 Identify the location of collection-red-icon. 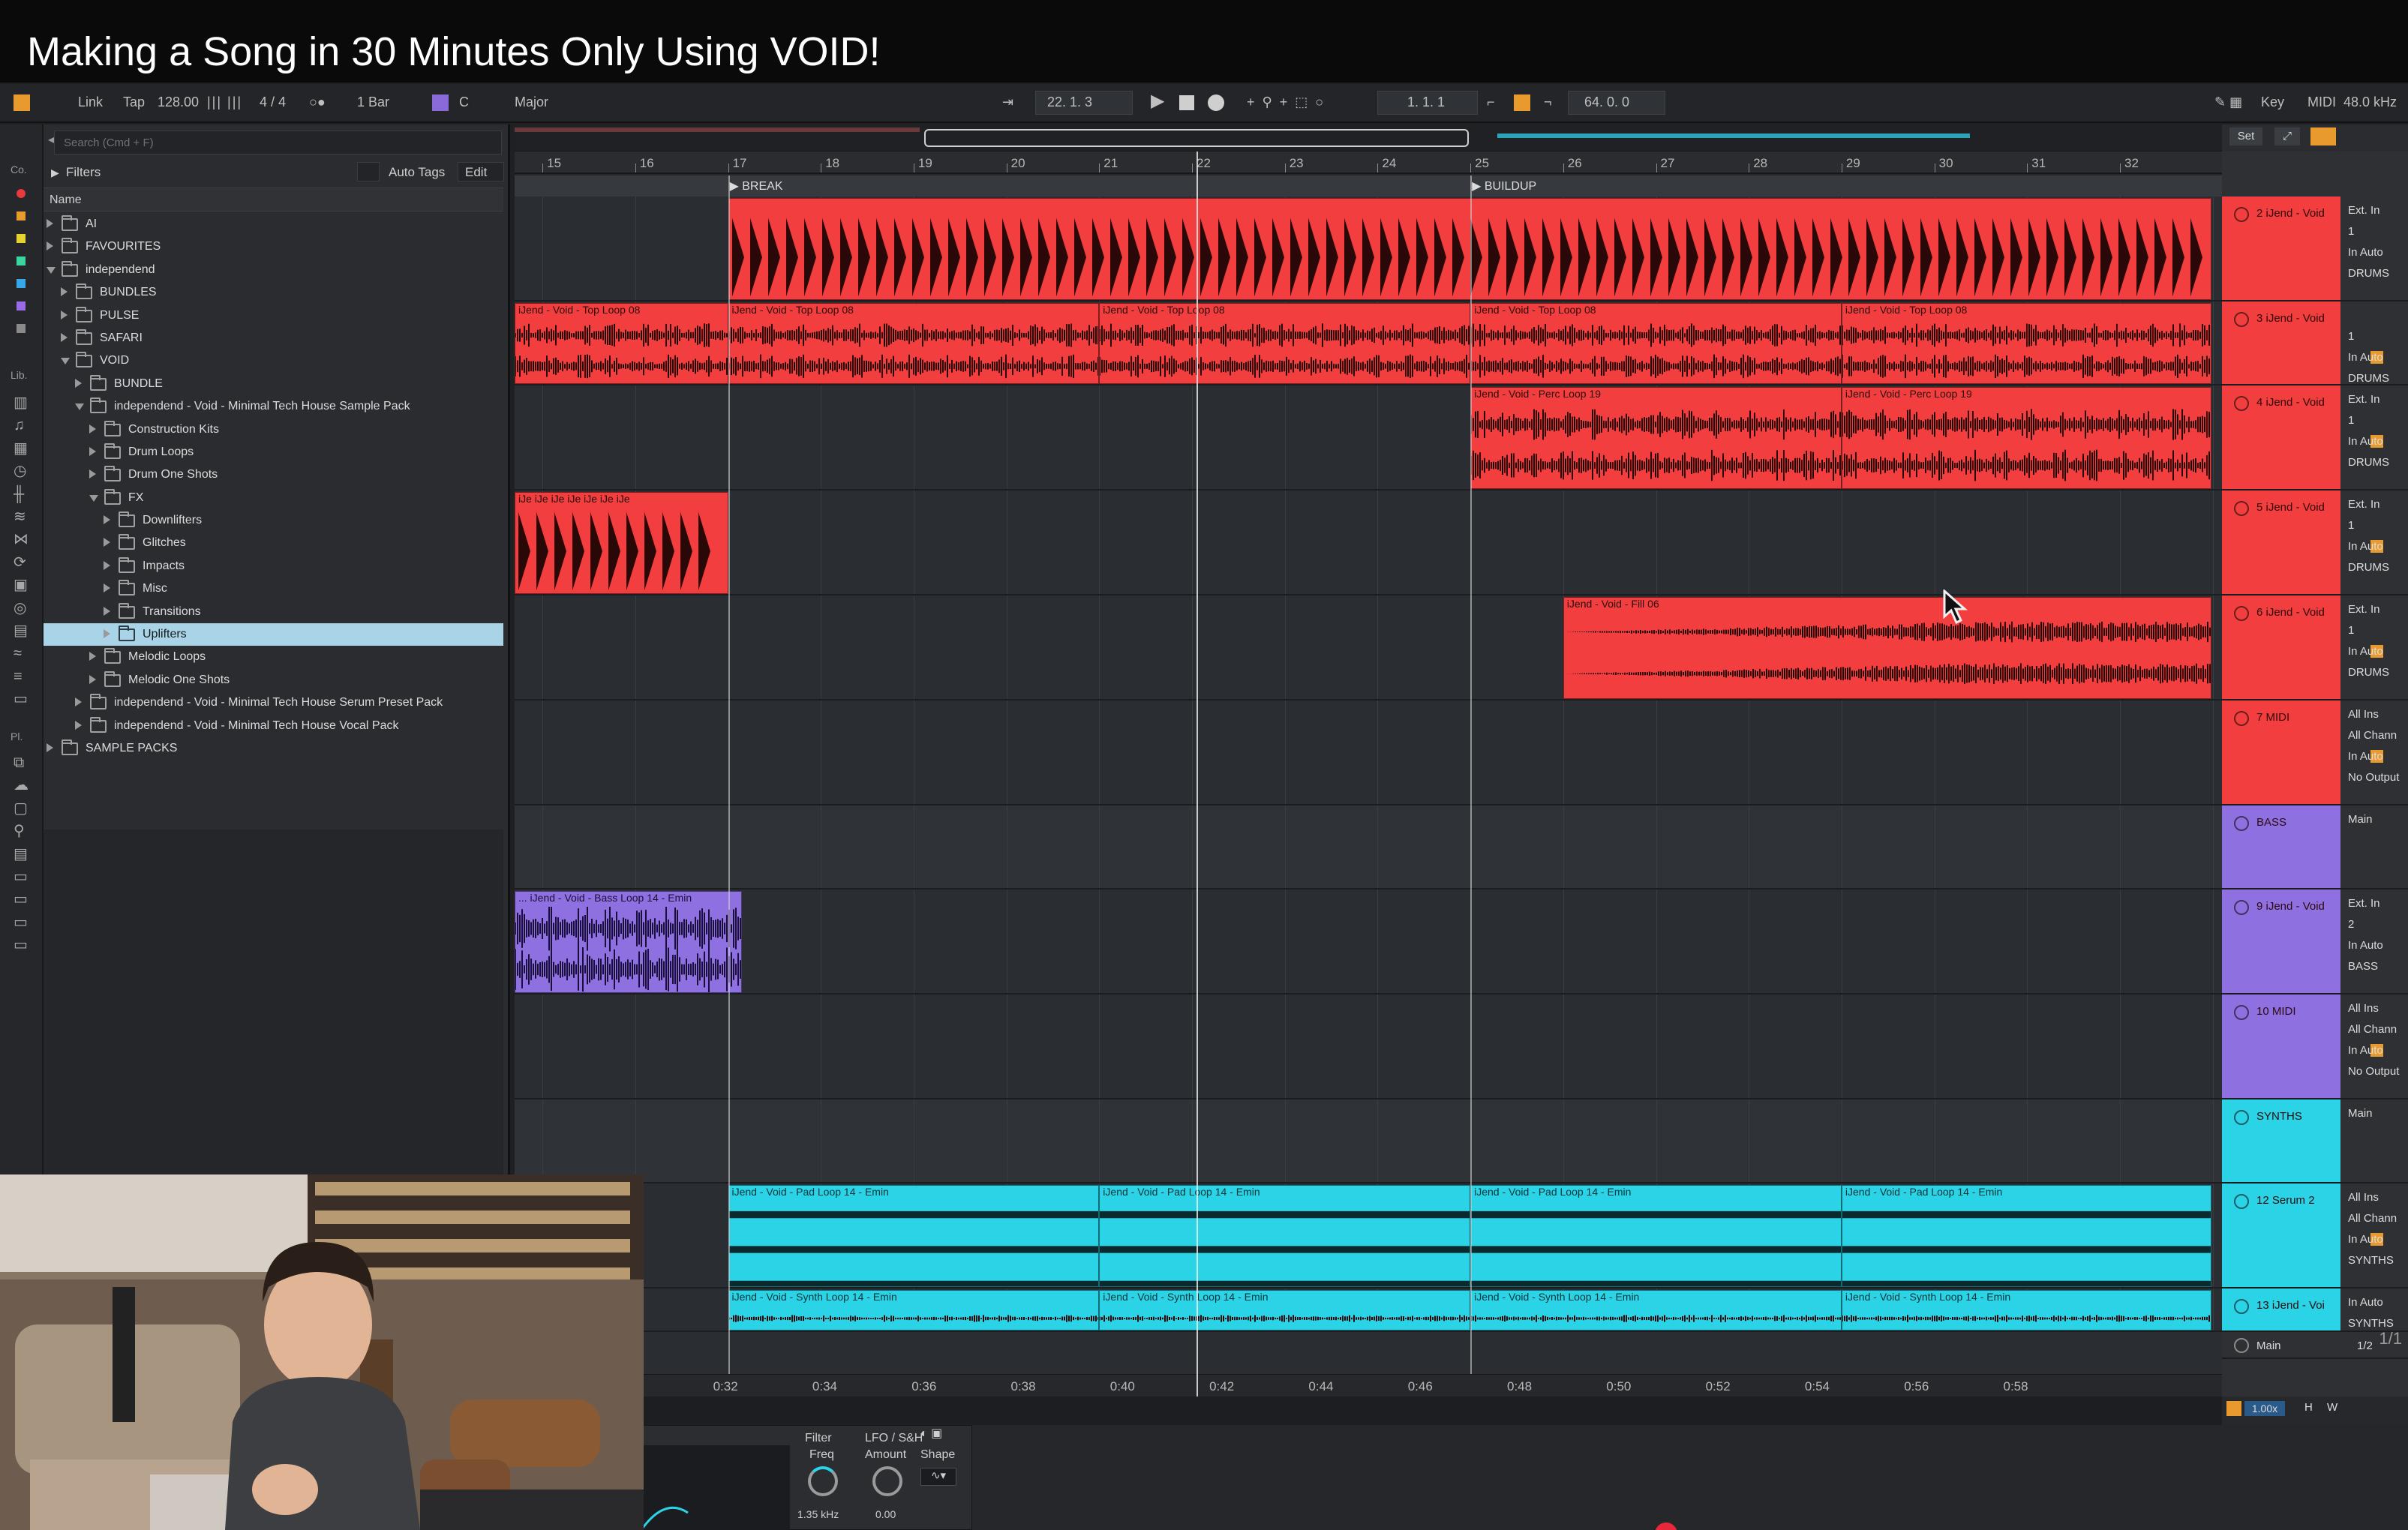
(21, 193).